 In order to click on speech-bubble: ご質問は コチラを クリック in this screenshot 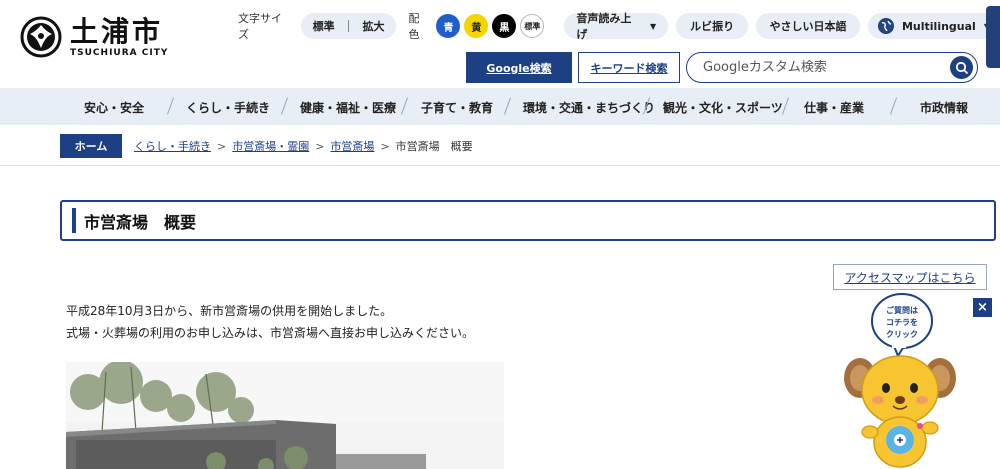, I will do `click(902, 326)`.